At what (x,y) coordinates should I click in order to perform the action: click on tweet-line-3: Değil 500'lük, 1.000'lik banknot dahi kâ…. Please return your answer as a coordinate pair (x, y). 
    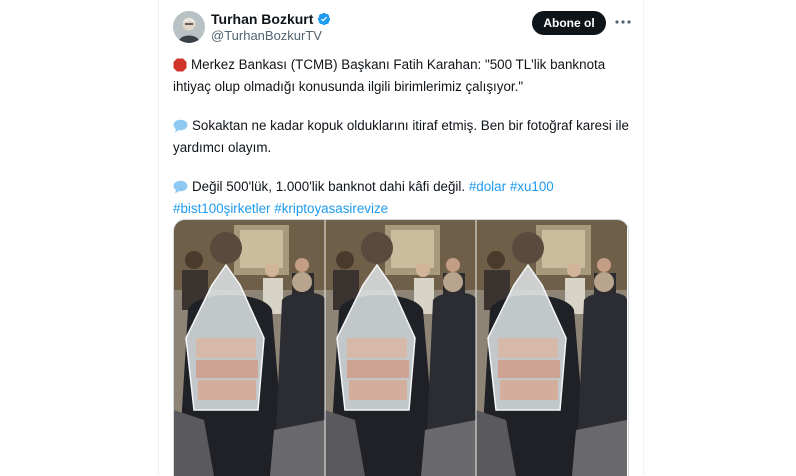
    Looking at the image, I should click on (329, 186).